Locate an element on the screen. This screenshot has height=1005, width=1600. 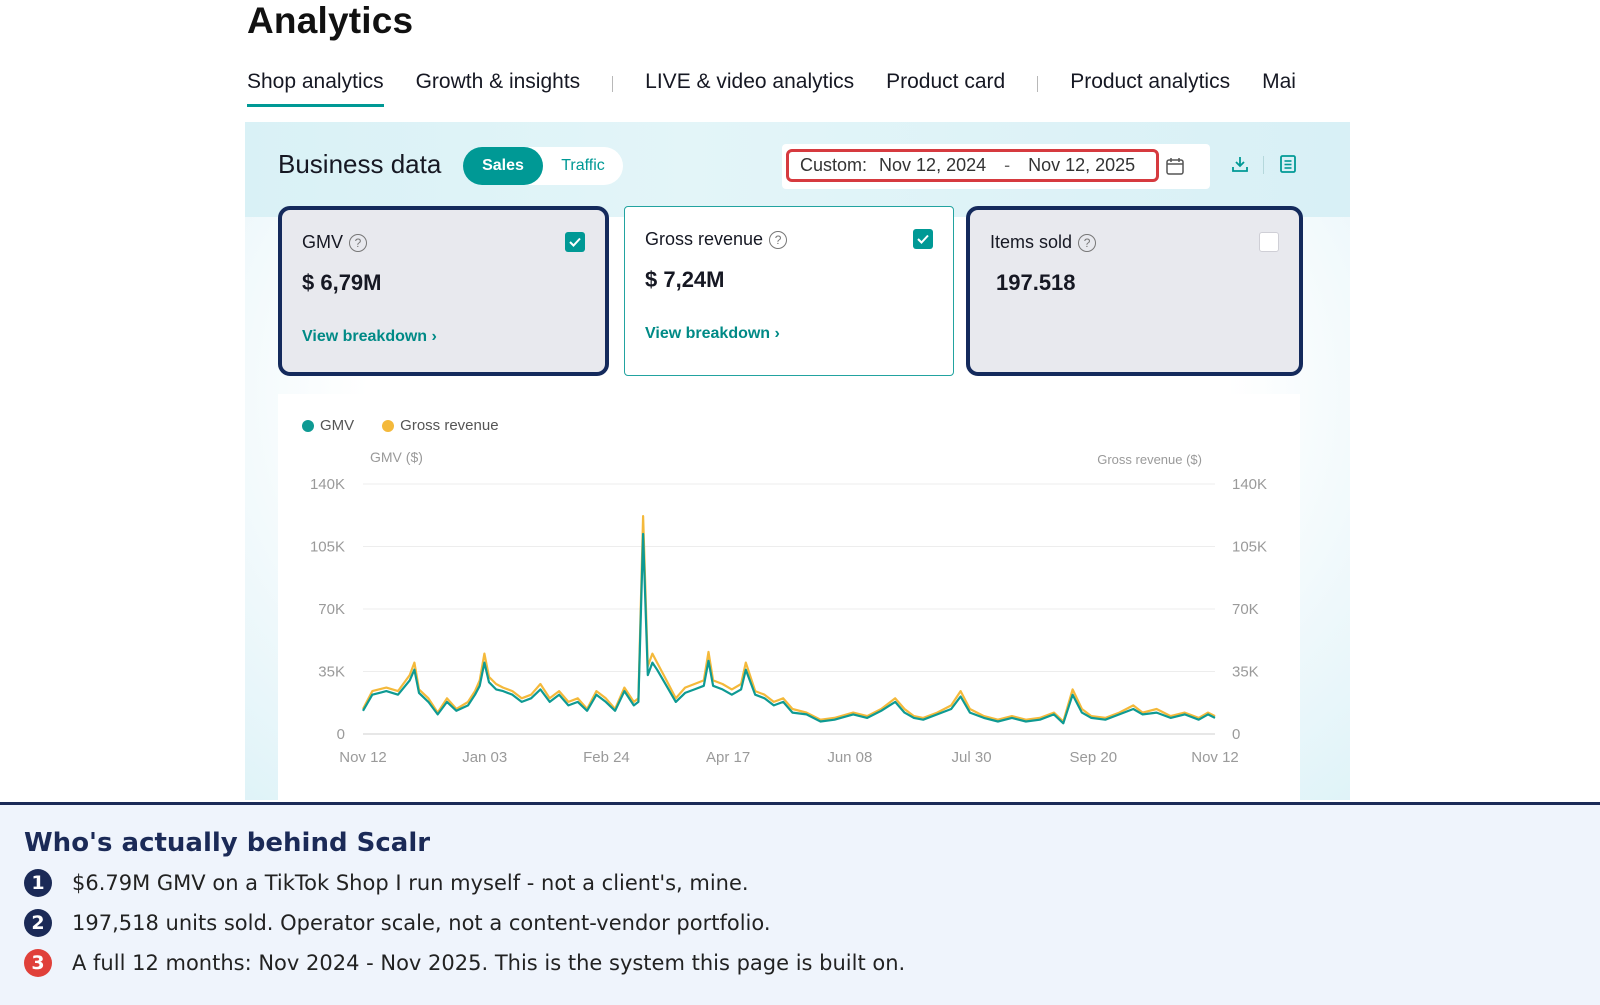
metric-name: GMV? is located at coordinates (335, 242).